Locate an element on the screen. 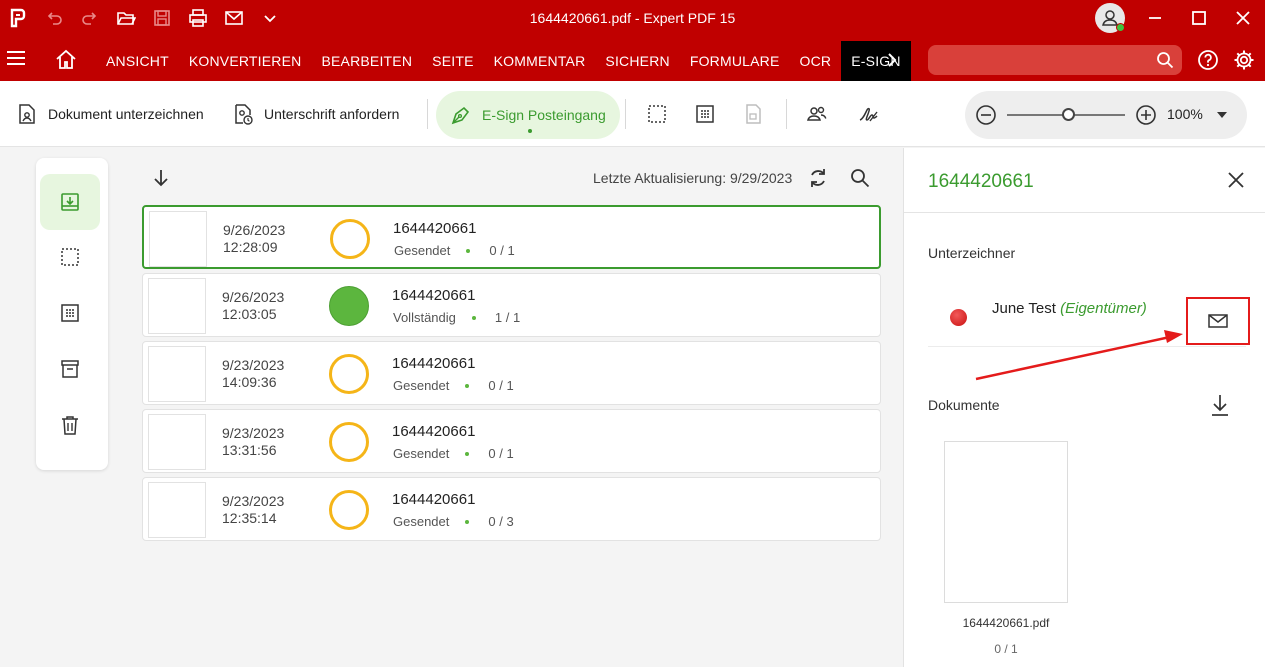  zoom-out-icon is located at coordinates (986, 115).